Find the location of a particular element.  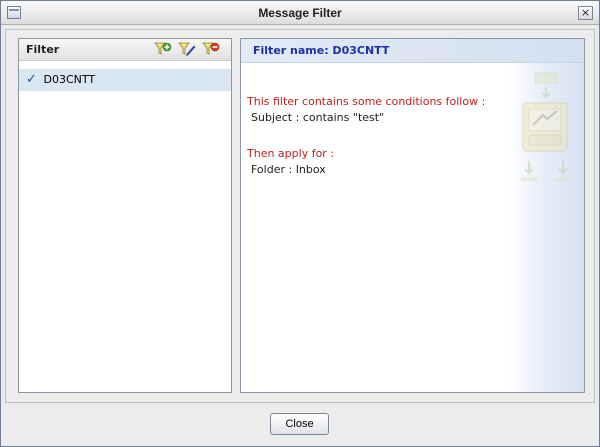

filter-name-heading: Filter name: D03CNTT is located at coordinates (321, 50).